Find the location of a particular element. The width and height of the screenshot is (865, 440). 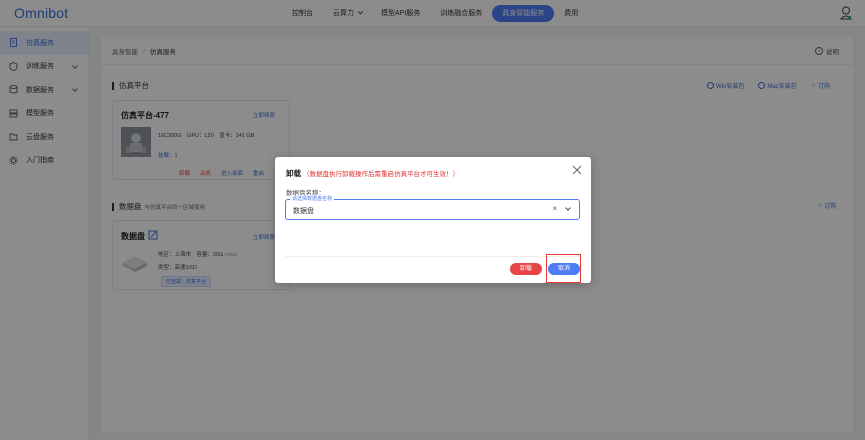

disk-name-select: 请选择数据盘名称 数据盘 × is located at coordinates (432, 207).